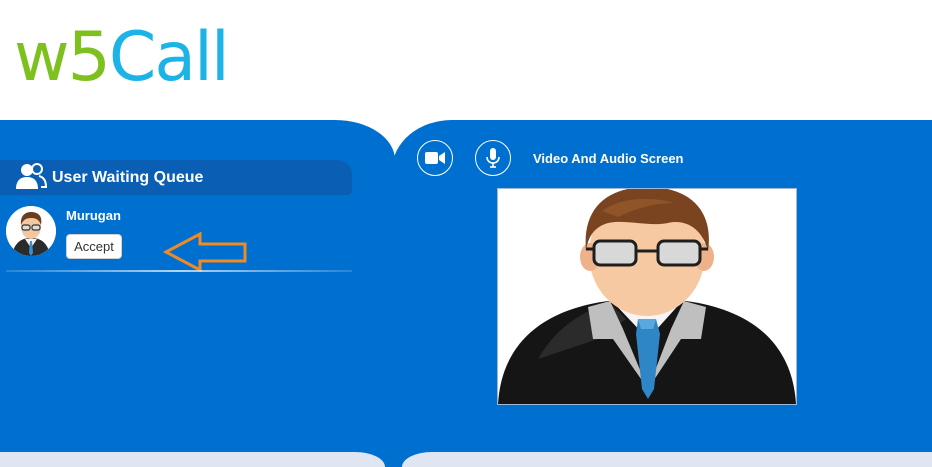  Describe the element at coordinates (31, 176) in the screenshot. I see `users-icon` at that location.